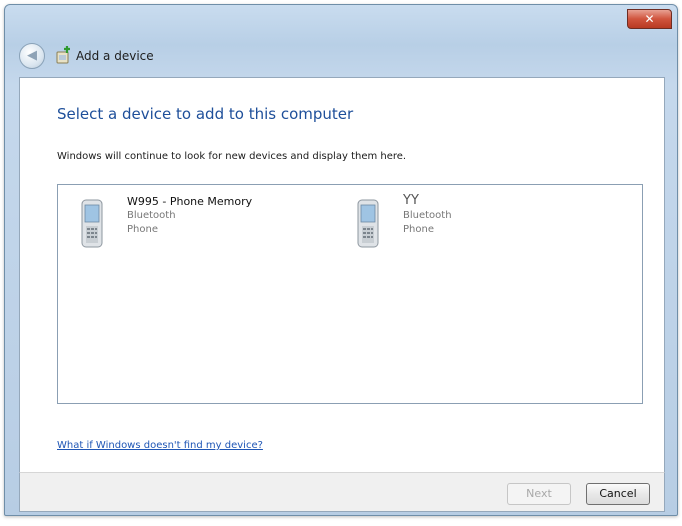 The image size is (682, 526). What do you see at coordinates (160, 445) in the screenshot?
I see `help-link: What if Windows doesn't find my device?` at bounding box center [160, 445].